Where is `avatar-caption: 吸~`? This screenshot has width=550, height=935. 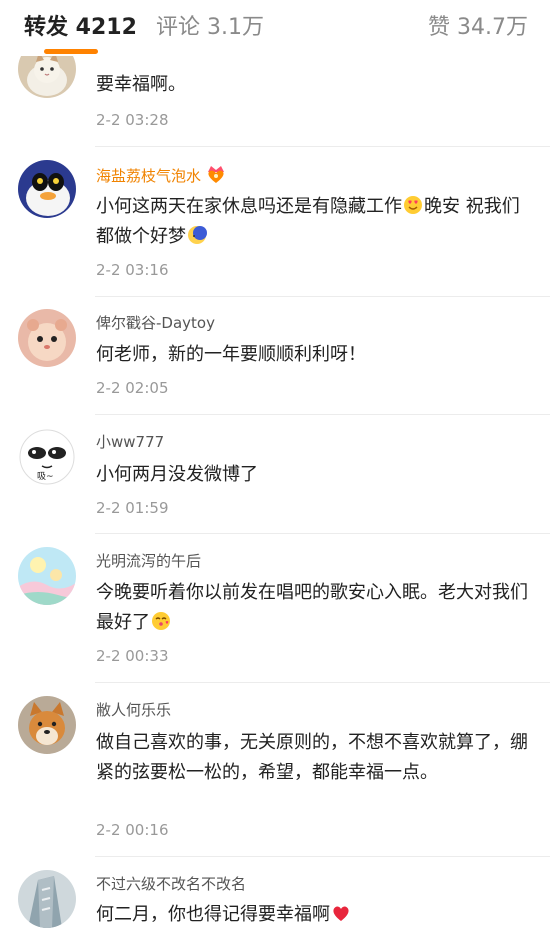 avatar-caption: 吸~ is located at coordinates (45, 477).